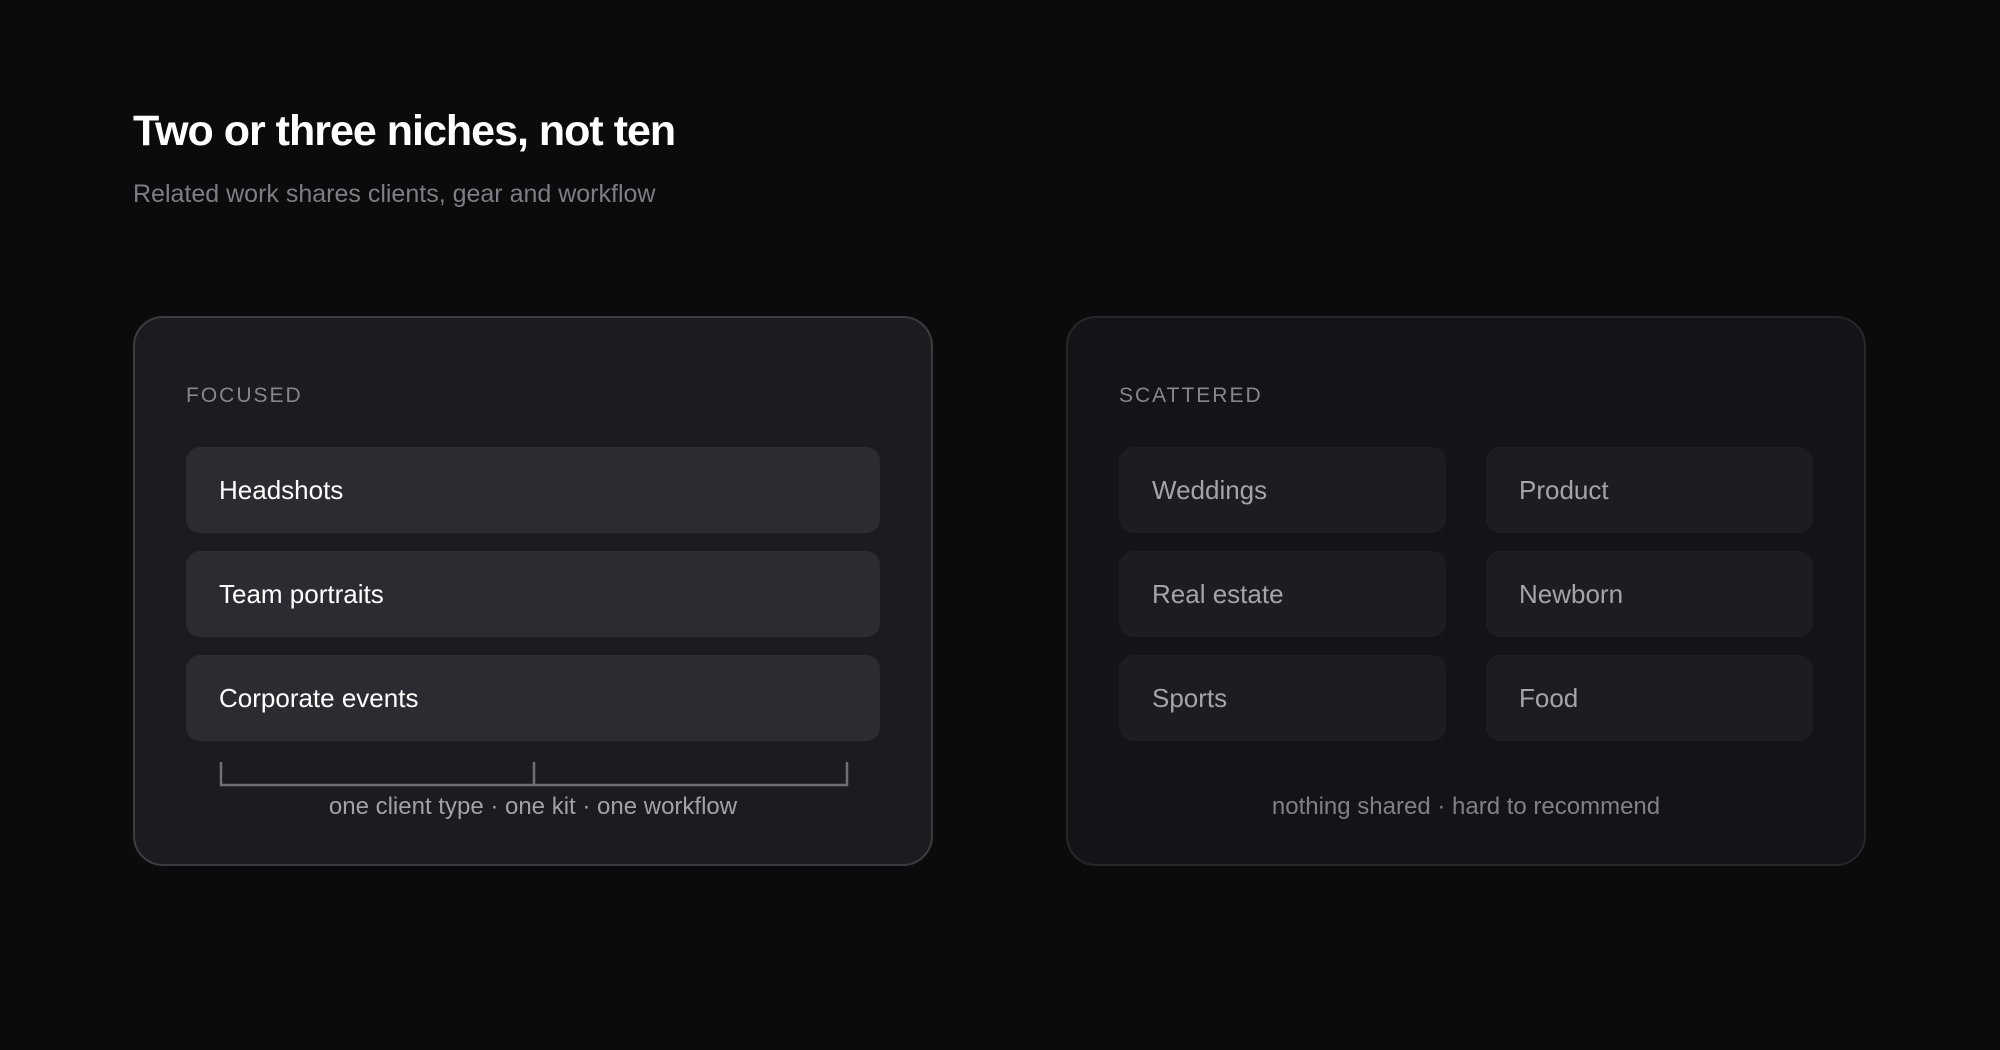 The height and width of the screenshot is (1050, 2000). Describe the element at coordinates (533, 490) in the screenshot. I see `niche-item-headshots: Headshots` at that location.